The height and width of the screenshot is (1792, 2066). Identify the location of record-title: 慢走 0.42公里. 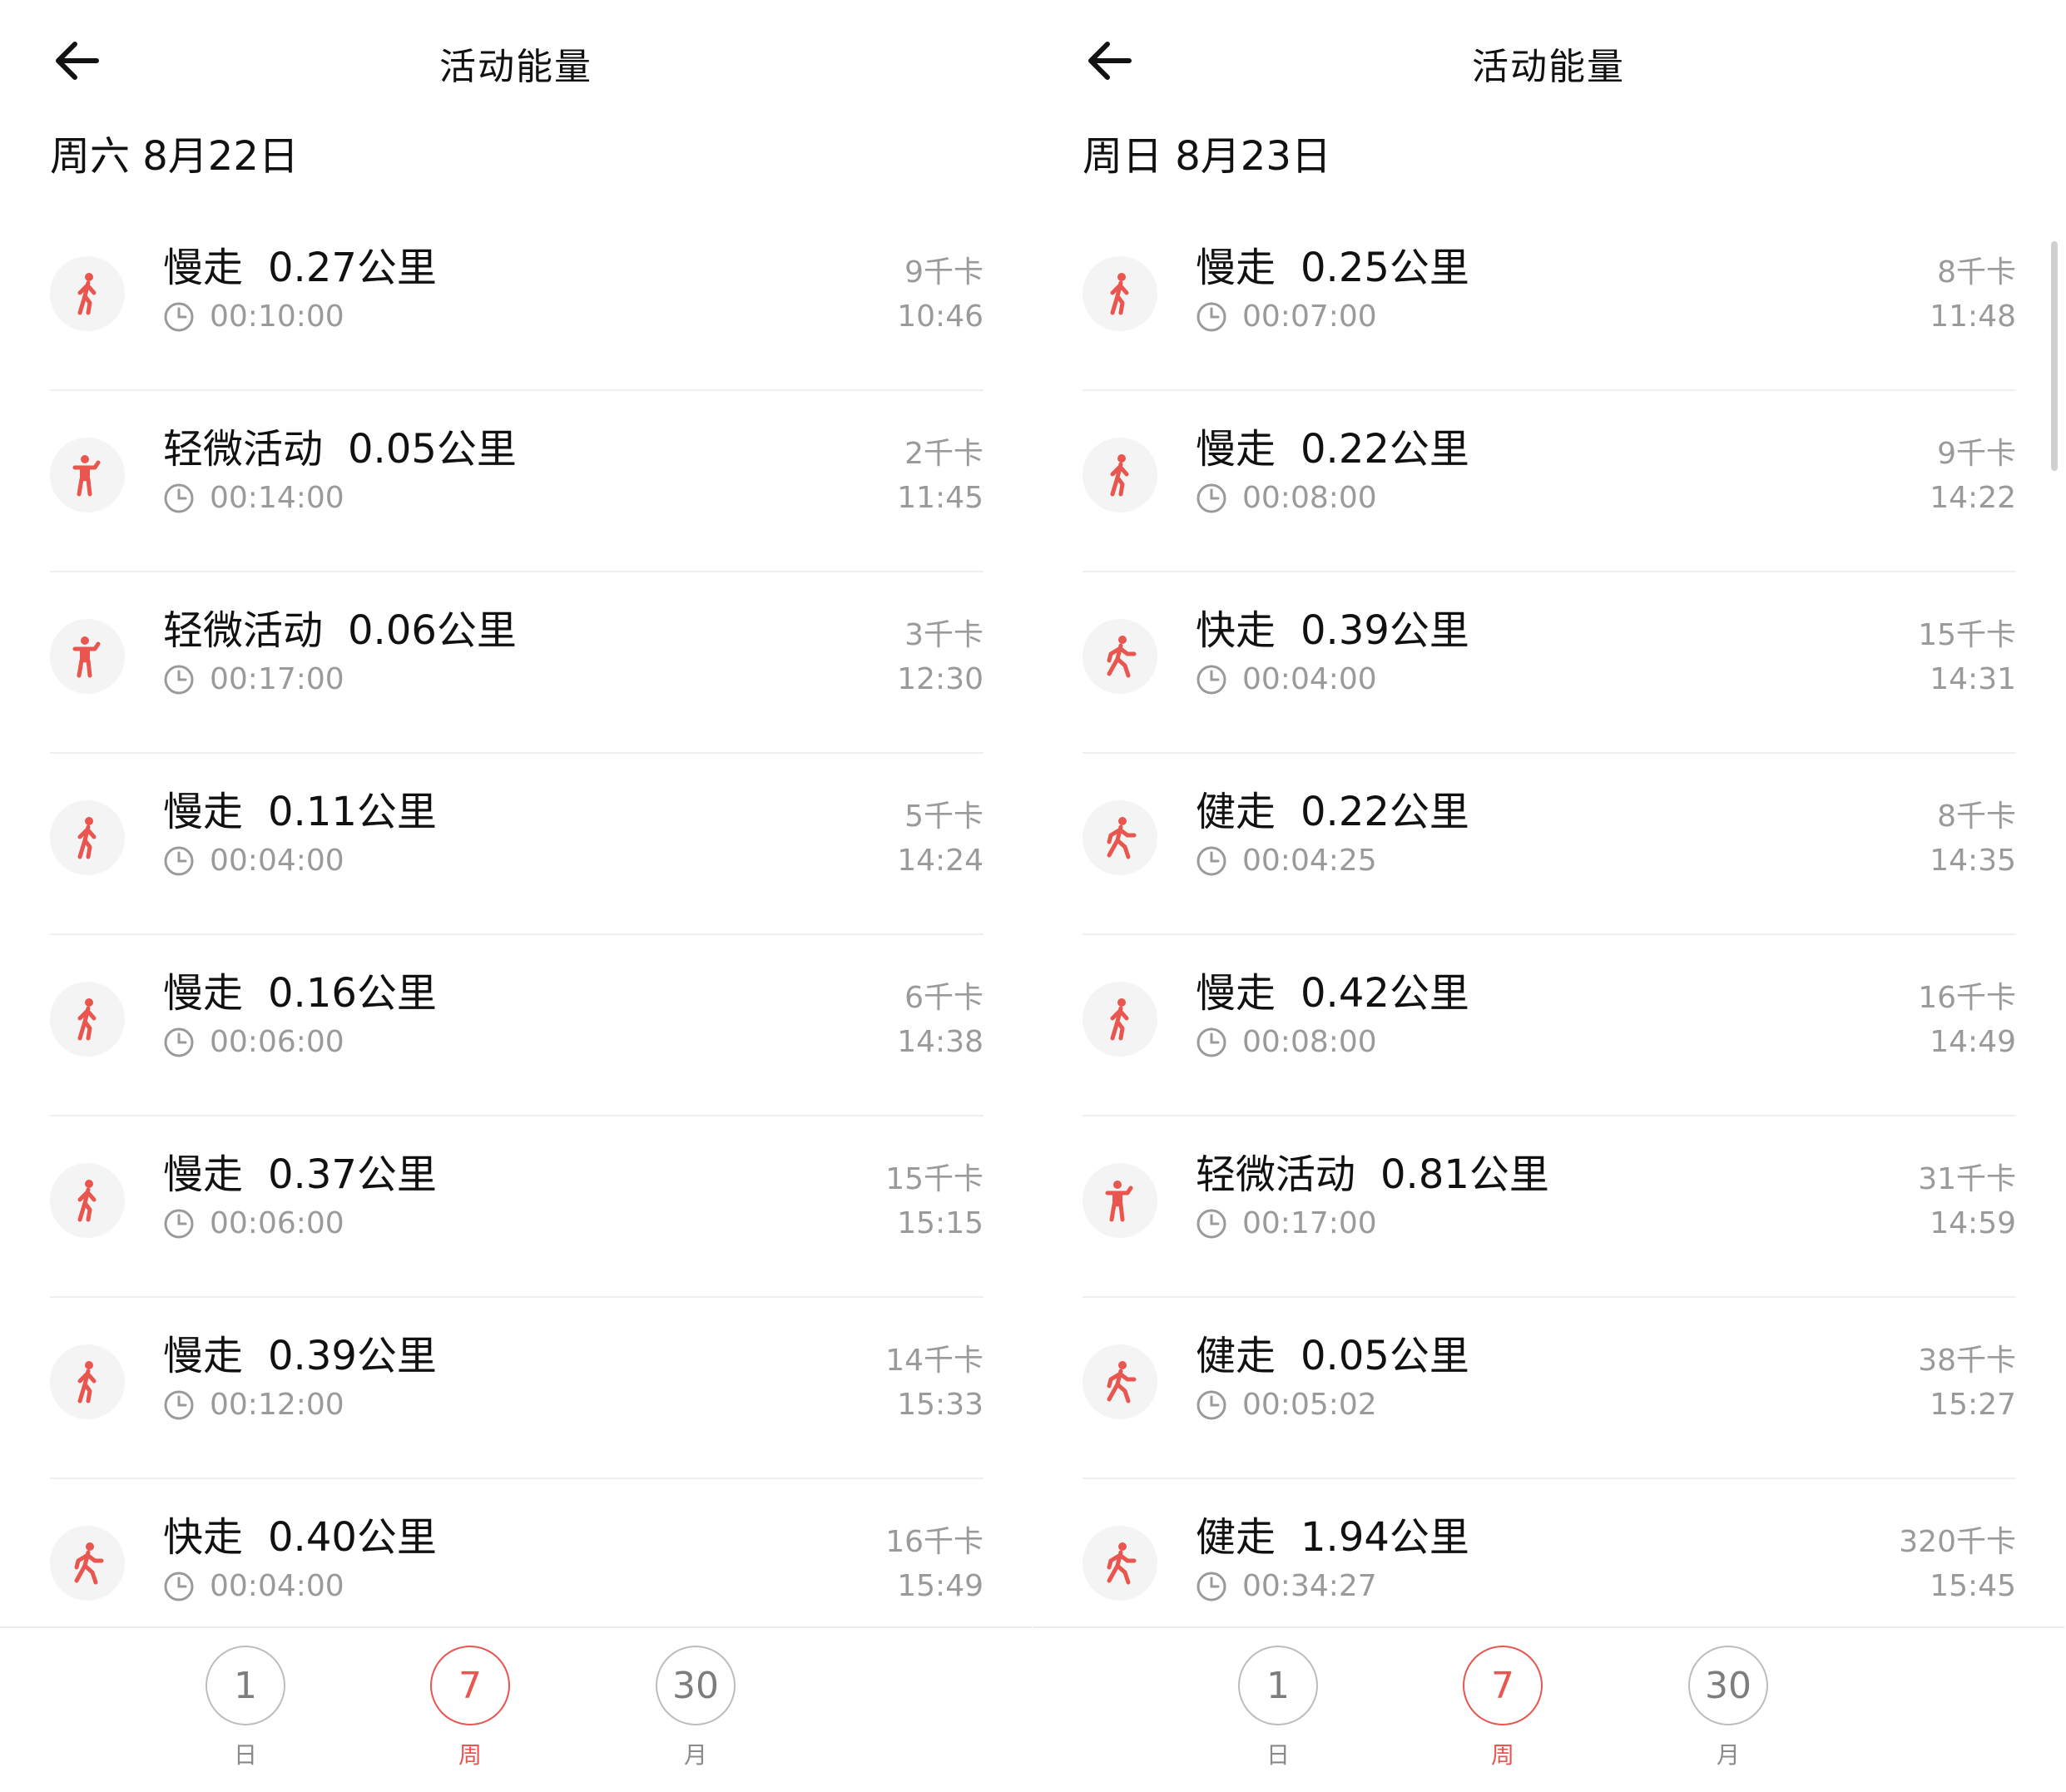
(1332, 989).